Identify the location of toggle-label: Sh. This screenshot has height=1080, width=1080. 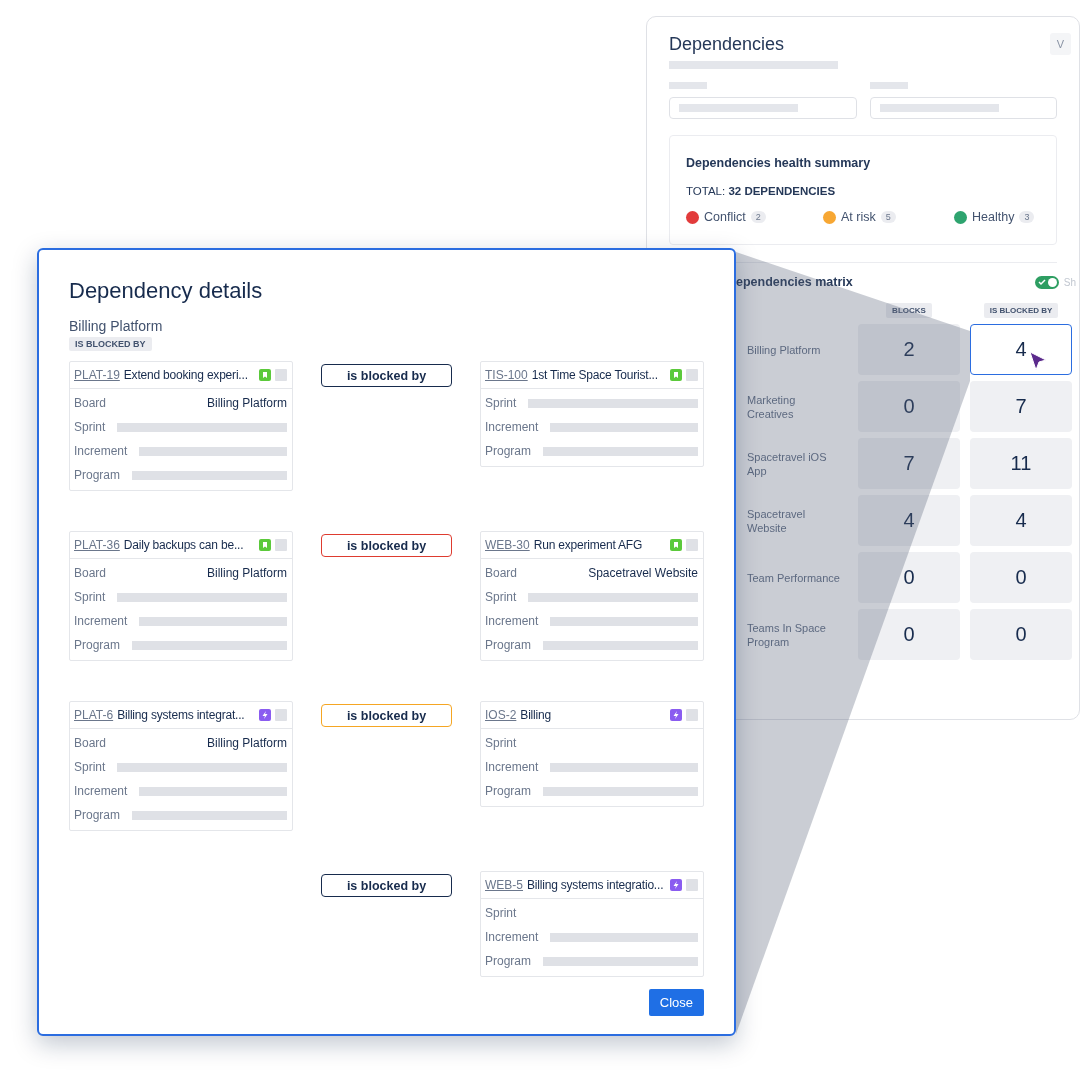
(1069, 282).